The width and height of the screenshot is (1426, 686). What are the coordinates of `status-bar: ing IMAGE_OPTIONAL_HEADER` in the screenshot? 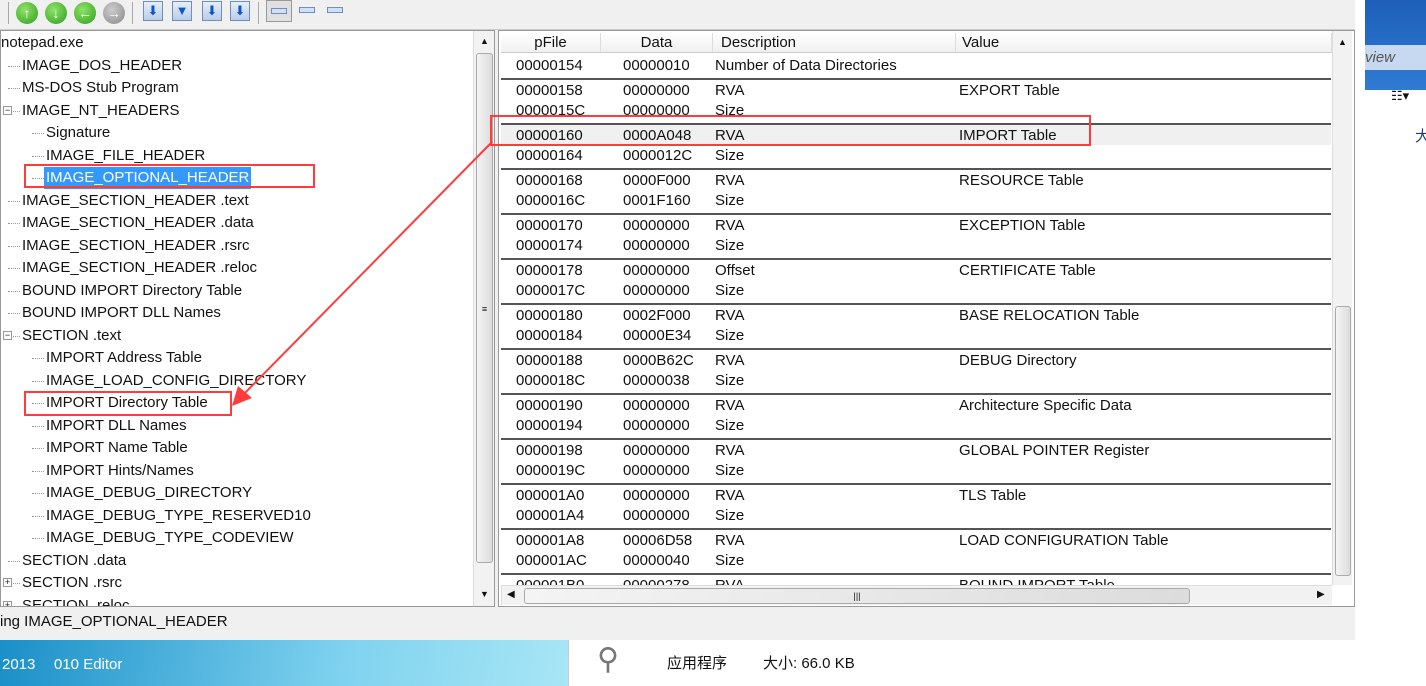 It's located at (677, 623).